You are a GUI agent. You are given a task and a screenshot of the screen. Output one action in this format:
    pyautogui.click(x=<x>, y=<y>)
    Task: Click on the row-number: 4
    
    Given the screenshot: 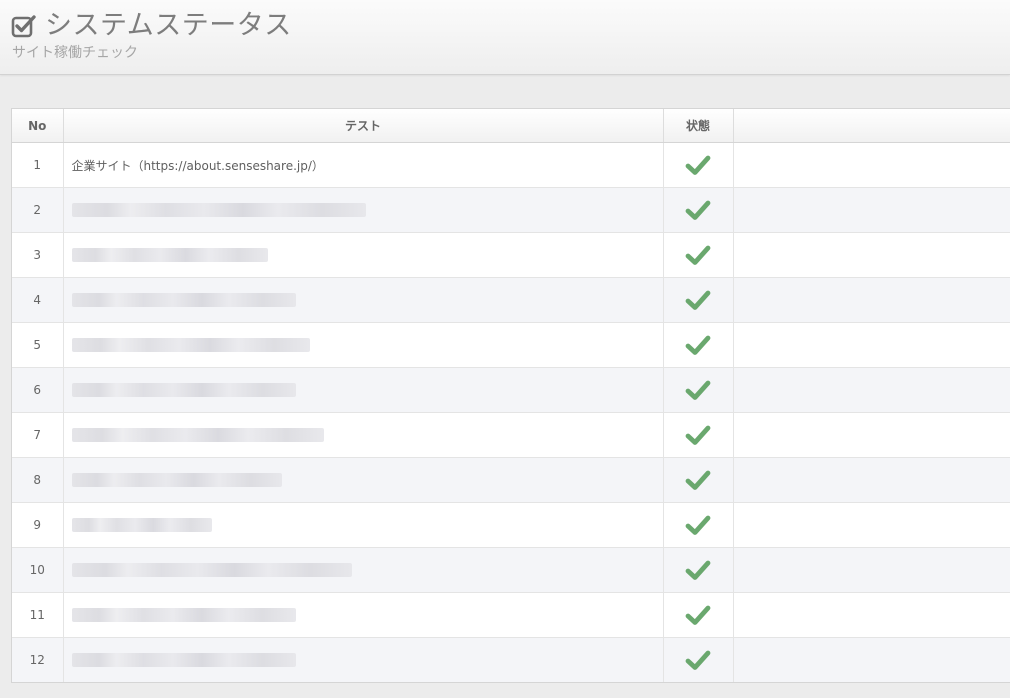 What is the action you would take?
    pyautogui.click(x=38, y=300)
    